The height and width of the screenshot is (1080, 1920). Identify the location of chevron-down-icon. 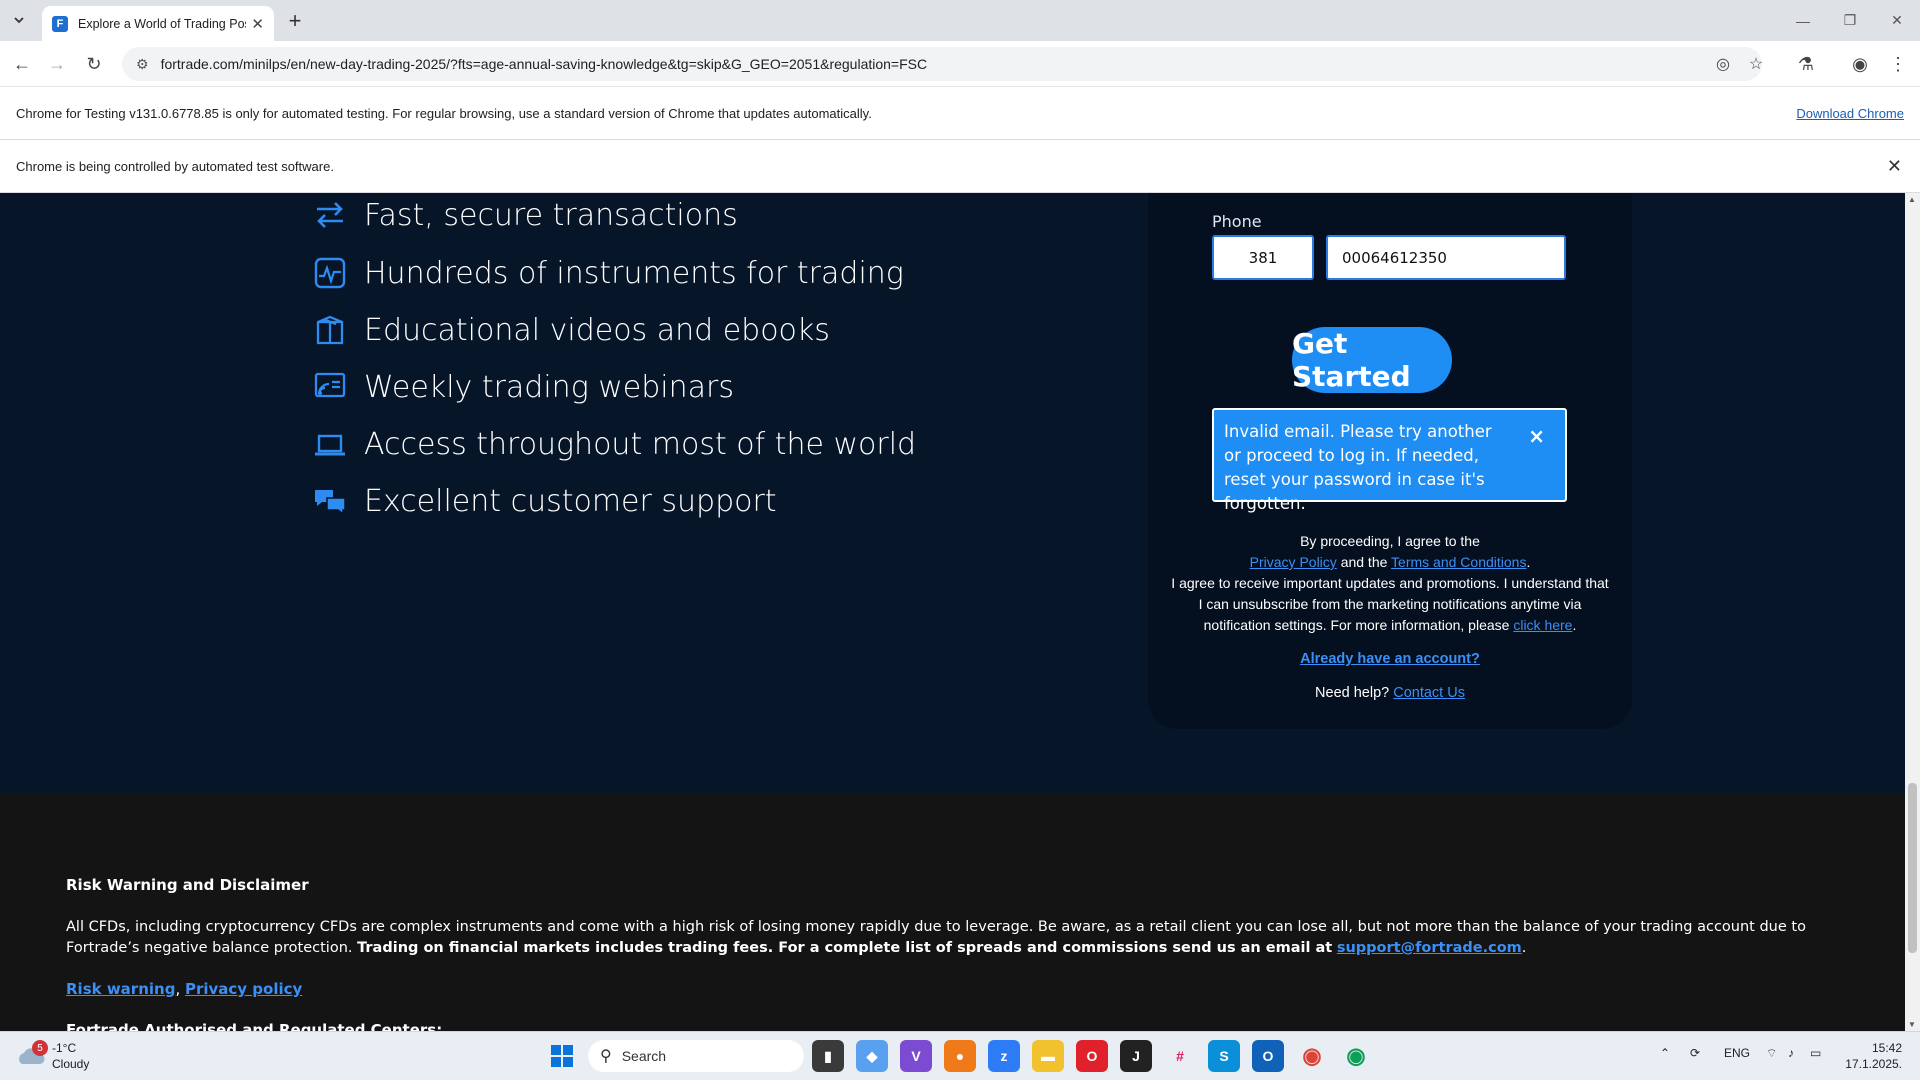
(19, 20).